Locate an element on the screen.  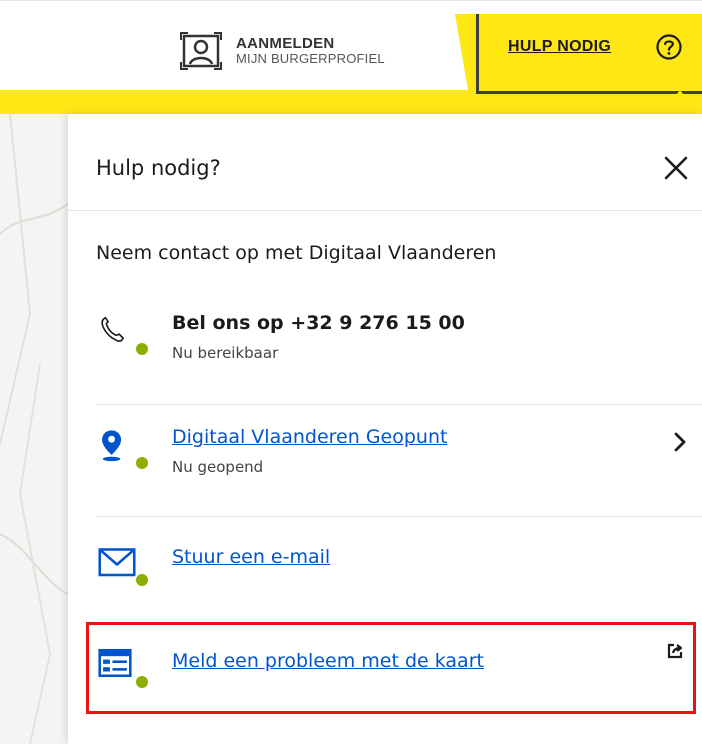
location-pin-icon is located at coordinates (112, 446).